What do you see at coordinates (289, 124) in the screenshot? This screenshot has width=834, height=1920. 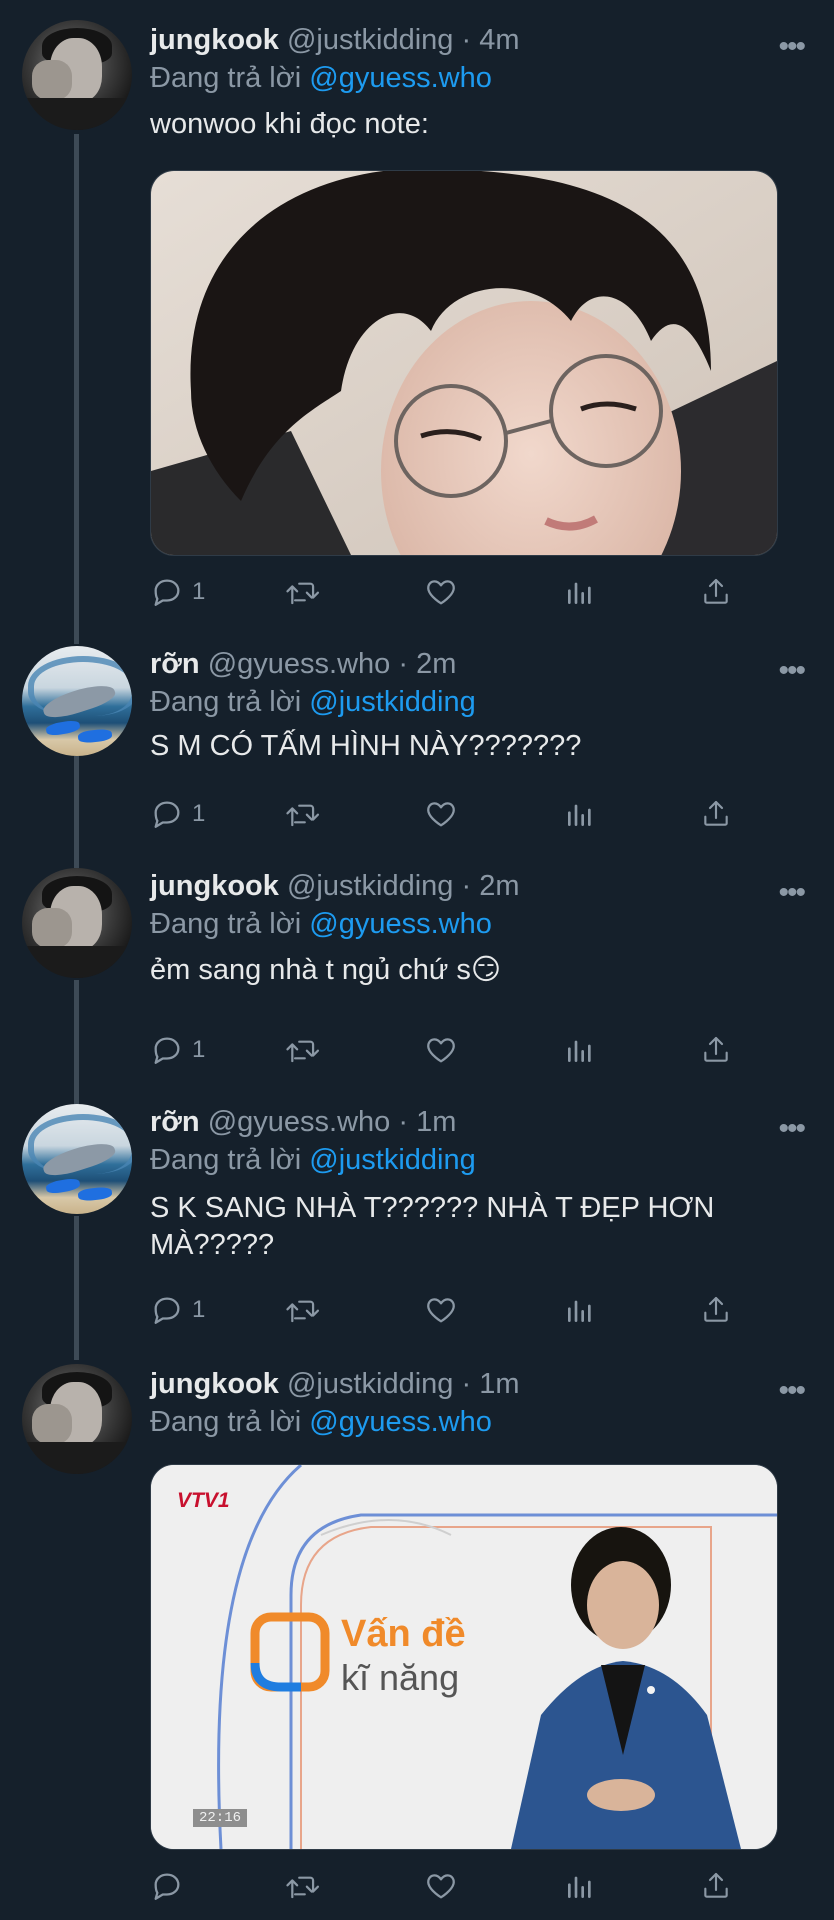 I see `tweet-text: wonwoo khi đọc note:` at bounding box center [289, 124].